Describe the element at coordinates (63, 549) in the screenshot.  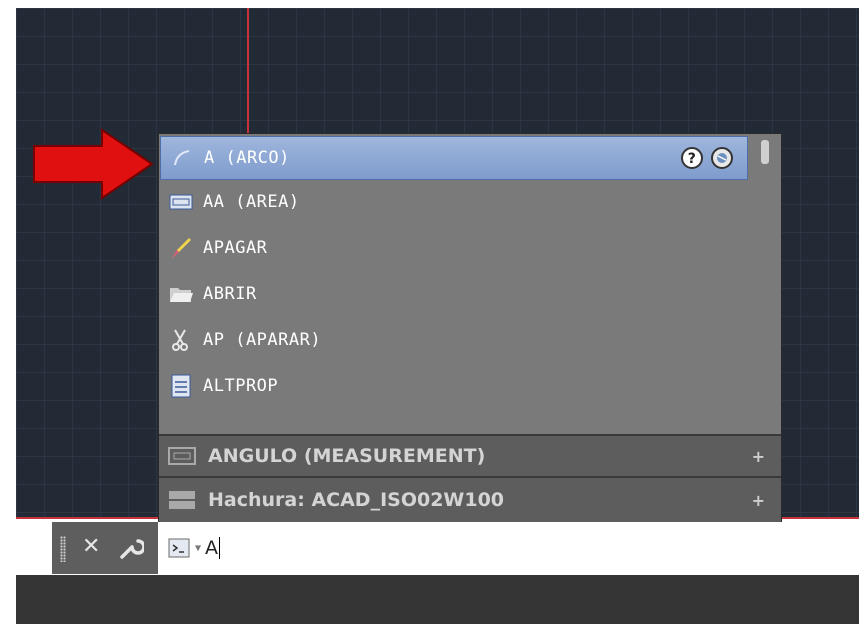
I see `drag-grip-handle` at that location.